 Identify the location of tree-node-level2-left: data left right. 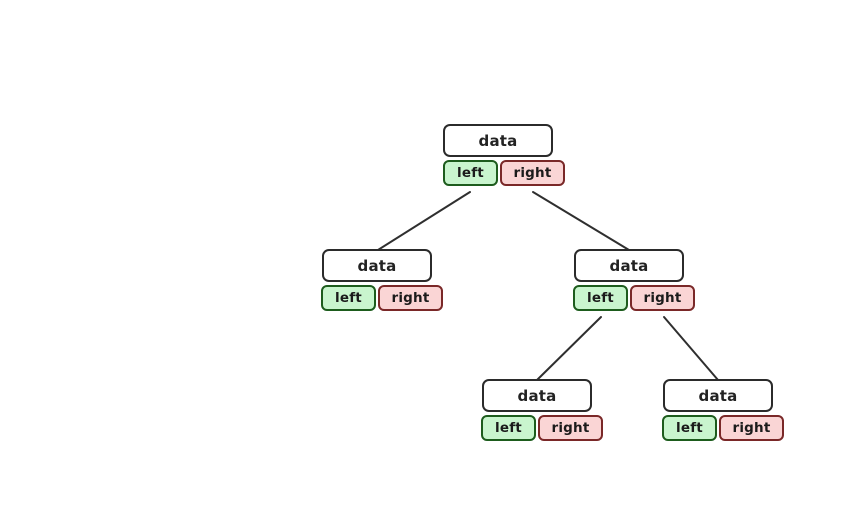
(542, 410).